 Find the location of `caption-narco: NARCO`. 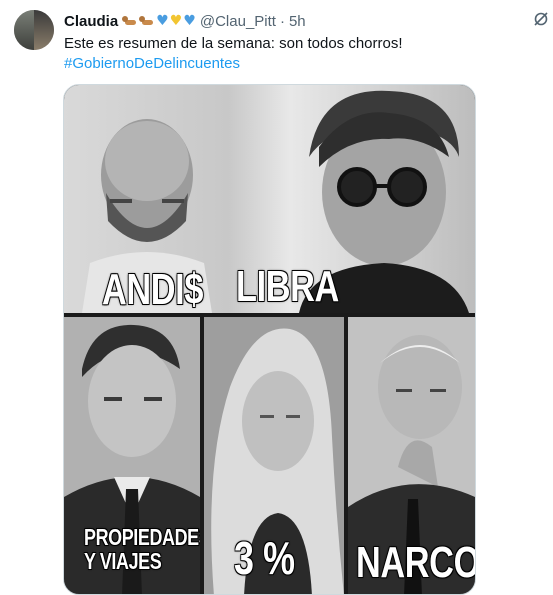

caption-narco: NARCO is located at coordinates (415, 562).